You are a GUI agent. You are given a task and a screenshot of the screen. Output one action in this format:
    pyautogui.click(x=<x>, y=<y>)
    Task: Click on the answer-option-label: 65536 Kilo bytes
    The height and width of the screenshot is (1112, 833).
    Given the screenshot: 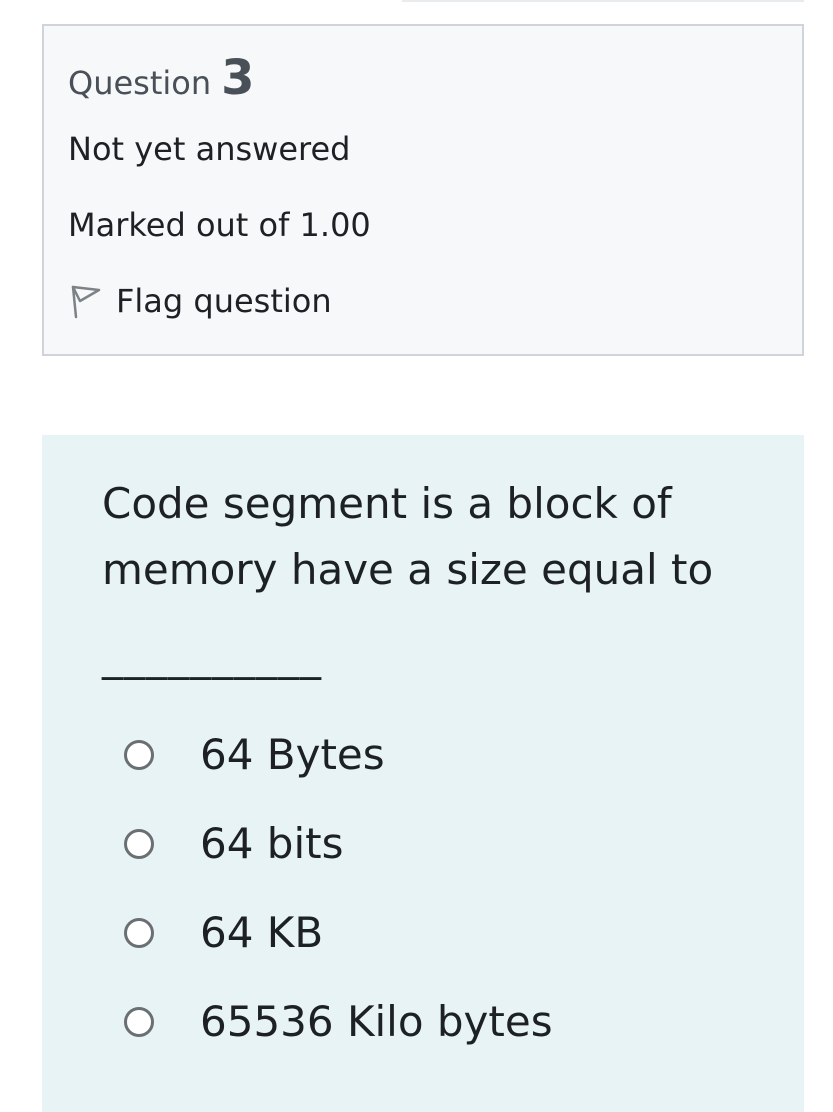 What is the action you would take?
    pyautogui.click(x=376, y=1021)
    